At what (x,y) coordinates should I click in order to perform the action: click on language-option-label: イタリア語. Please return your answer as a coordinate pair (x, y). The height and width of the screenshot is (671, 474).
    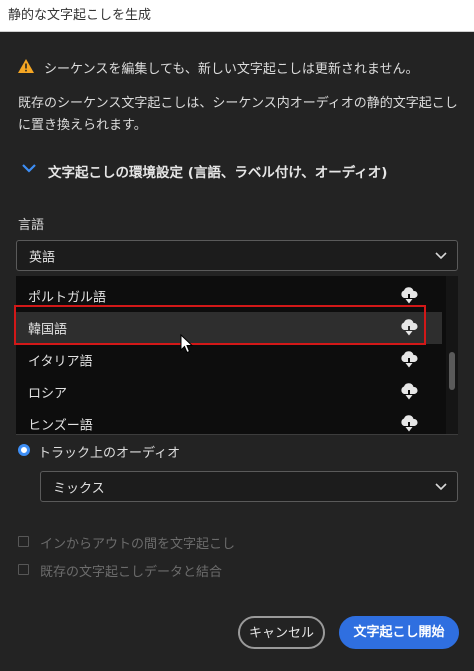
    Looking at the image, I should click on (60, 362).